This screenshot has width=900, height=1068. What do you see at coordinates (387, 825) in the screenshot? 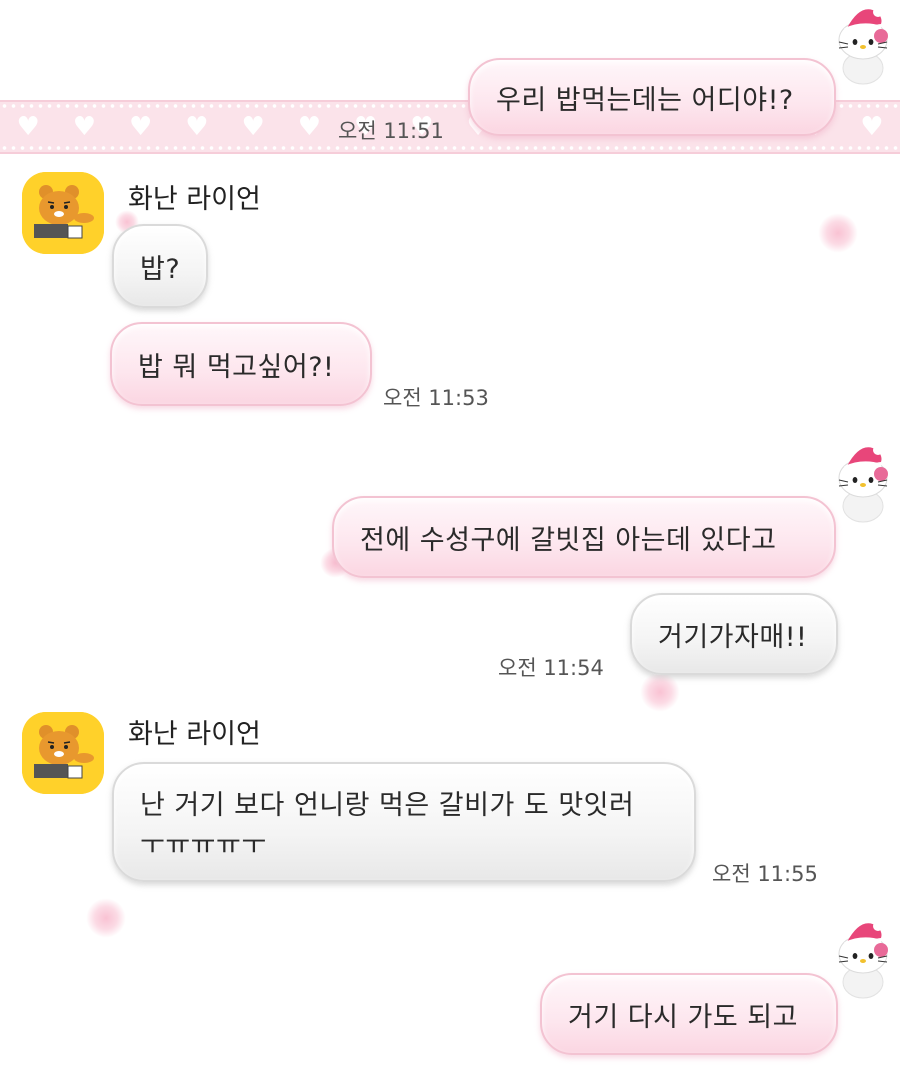
I see `message-text: 난 거기 보다 언니랑 먹은 갈비가 도 맛잇러 ㅜㅠㅠㅠㅜ` at bounding box center [387, 825].